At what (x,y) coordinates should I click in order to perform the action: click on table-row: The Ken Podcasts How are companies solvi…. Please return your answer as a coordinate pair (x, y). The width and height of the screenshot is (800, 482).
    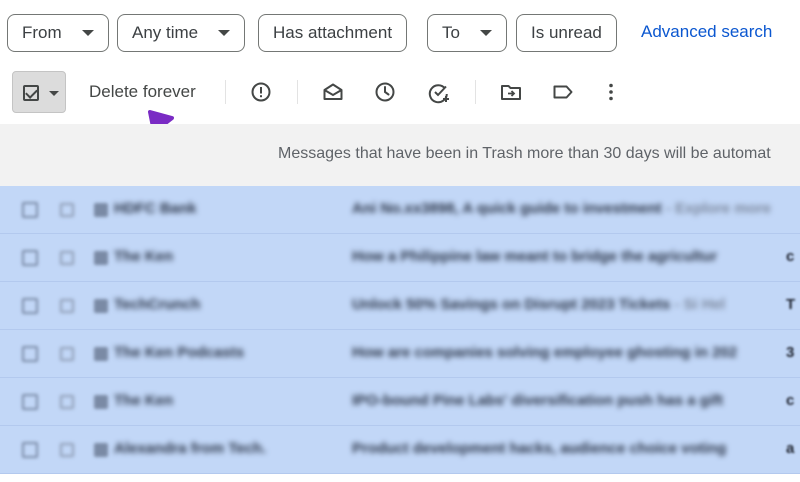
    Looking at the image, I should click on (400, 354).